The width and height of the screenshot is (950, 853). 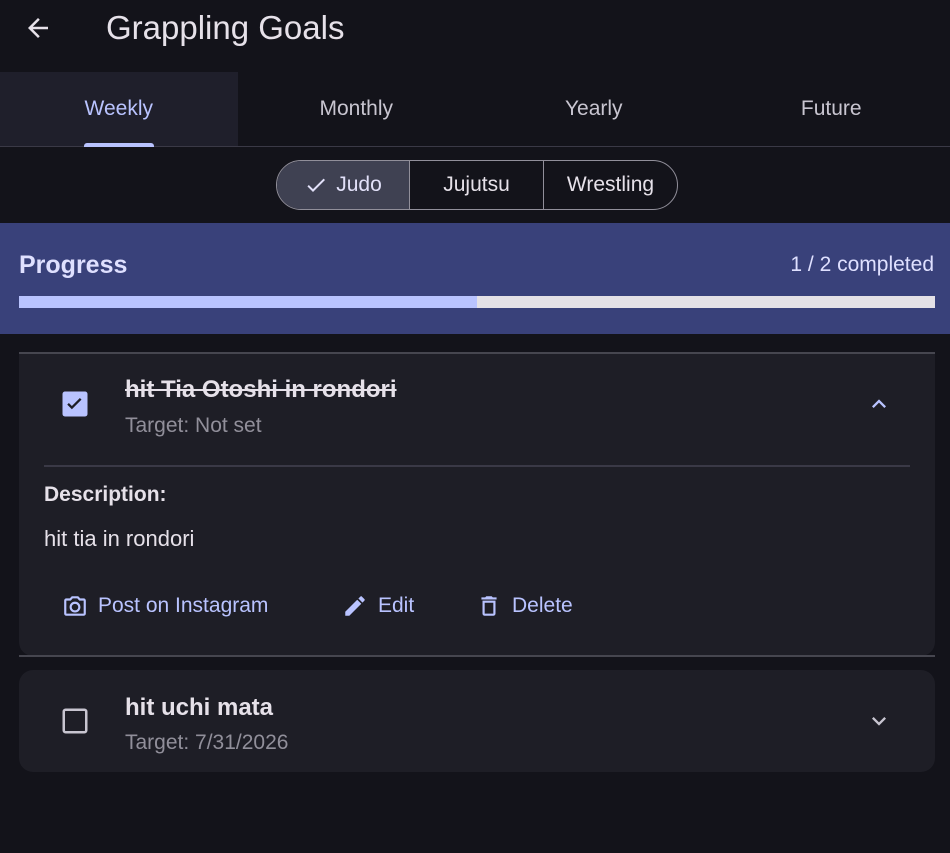 I want to click on tab-monthly: Monthly, so click(x=357, y=109).